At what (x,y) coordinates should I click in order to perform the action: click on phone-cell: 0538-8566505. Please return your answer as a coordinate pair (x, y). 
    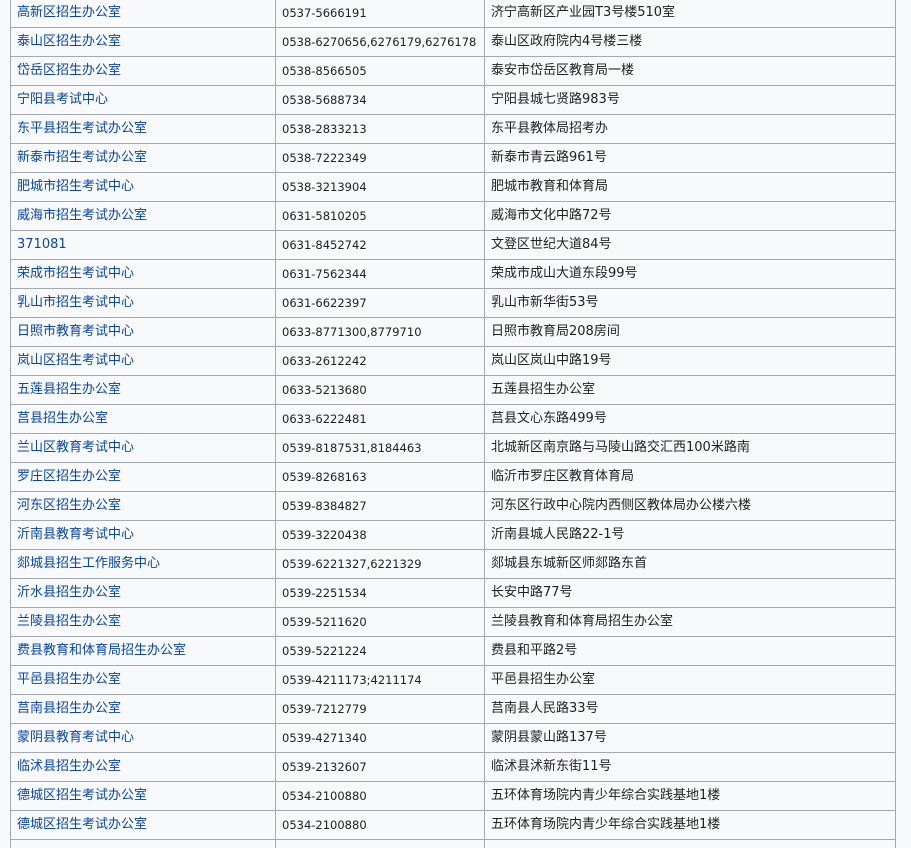
    Looking at the image, I should click on (380, 71).